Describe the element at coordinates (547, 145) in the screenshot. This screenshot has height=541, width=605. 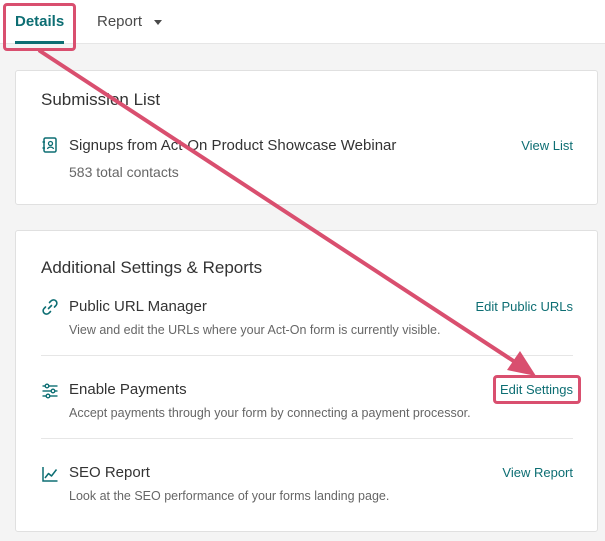
I see `view-list-link: View List` at that location.